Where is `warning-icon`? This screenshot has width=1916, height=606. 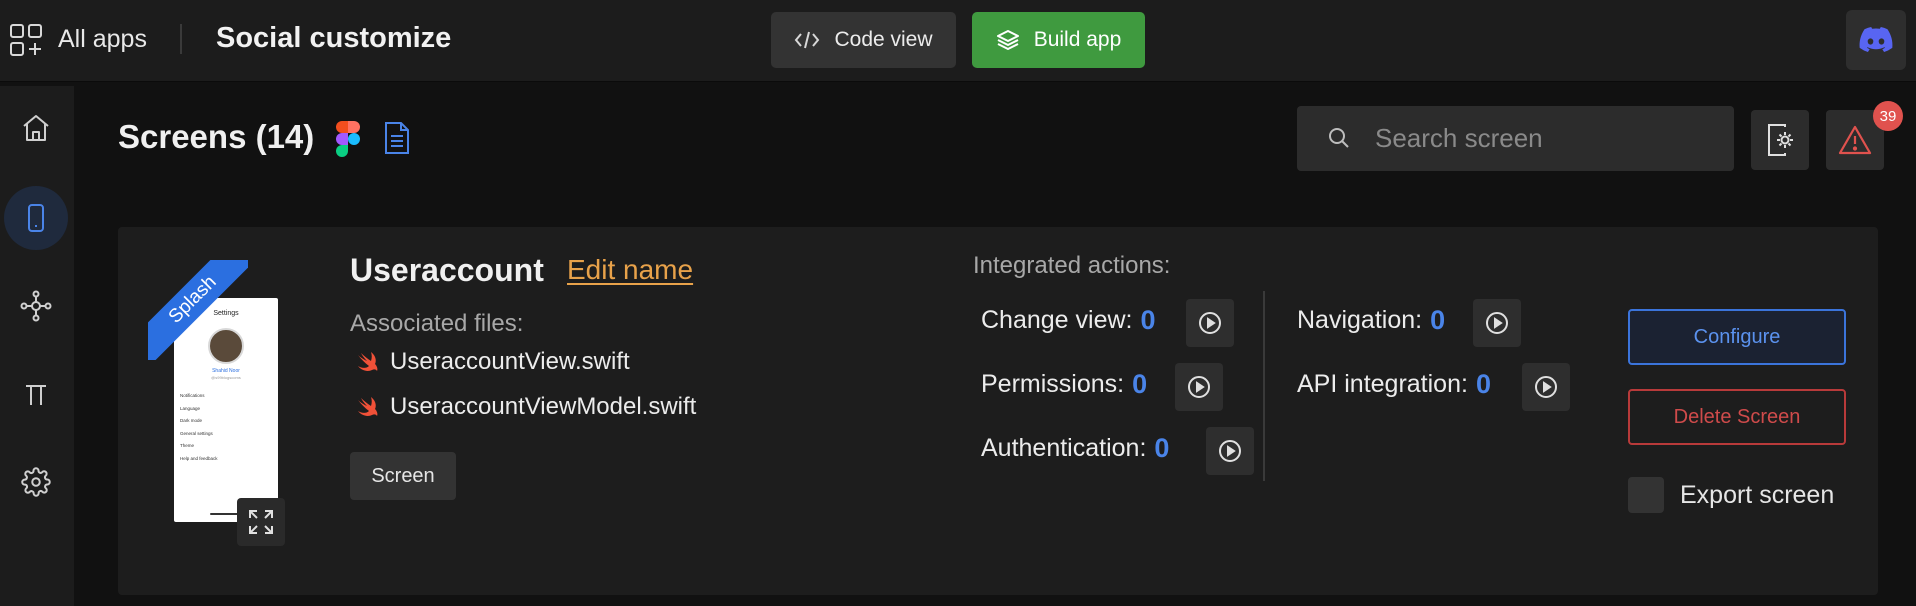
warning-icon is located at coordinates (1855, 140).